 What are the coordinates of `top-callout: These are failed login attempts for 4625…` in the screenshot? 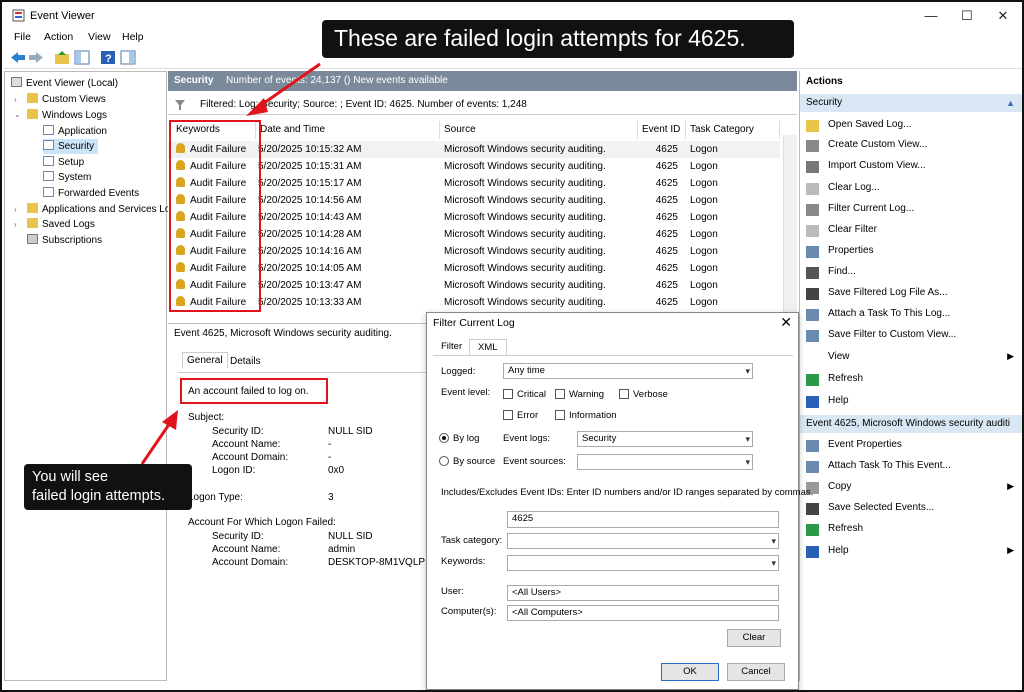 It's located at (558, 39).